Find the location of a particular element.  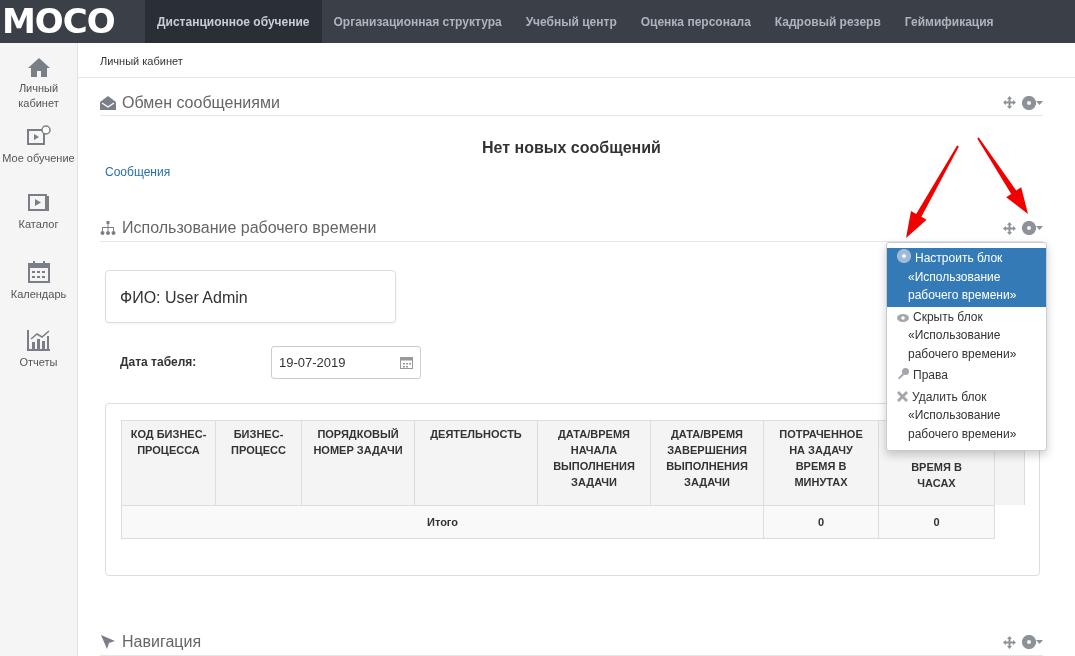

chart-icon is located at coordinates (38, 340).